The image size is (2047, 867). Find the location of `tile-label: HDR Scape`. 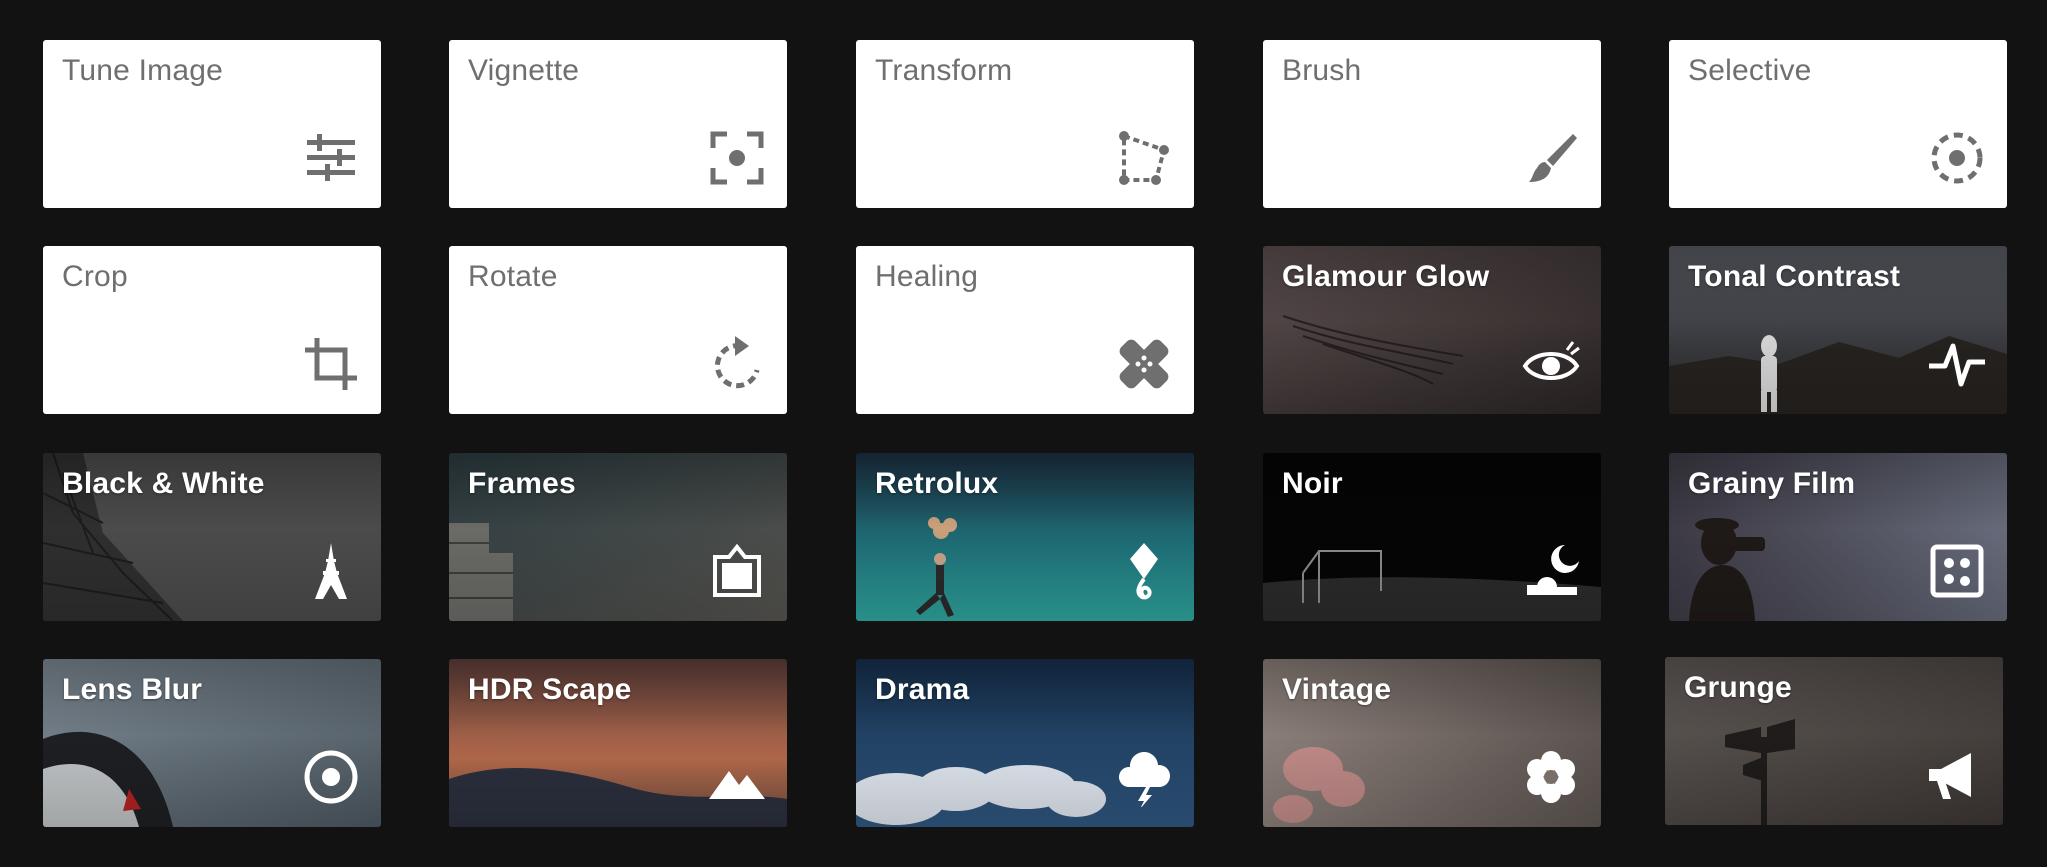

tile-label: HDR Scape is located at coordinates (550, 689).